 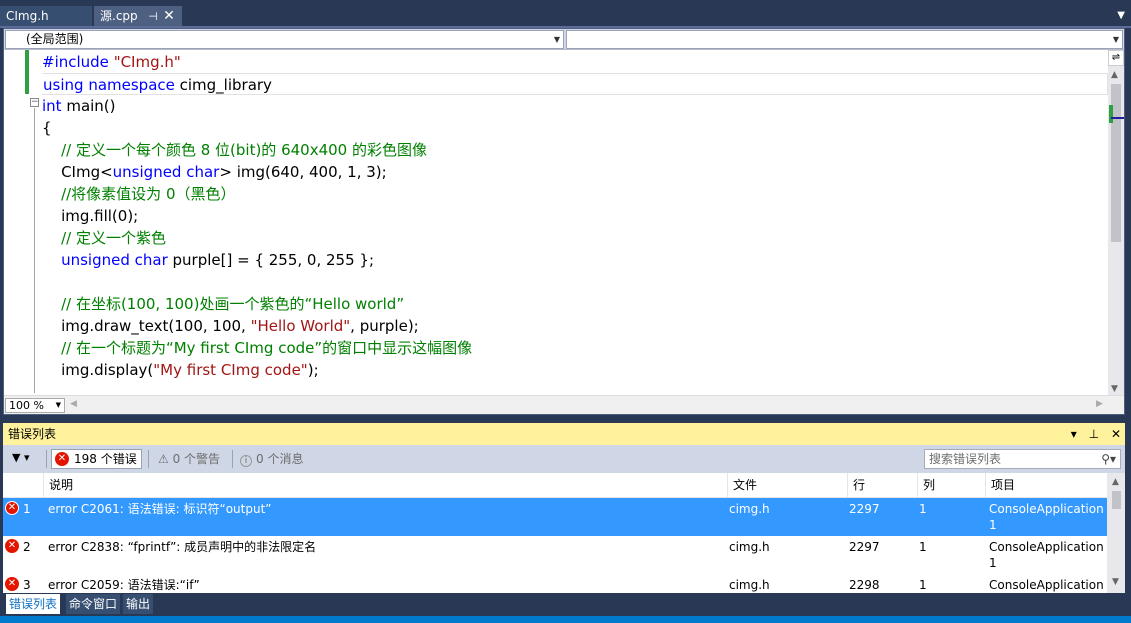 What do you see at coordinates (124, 585) in the screenshot?
I see `error-description: error C2059: 语法错误:“if”` at bounding box center [124, 585].